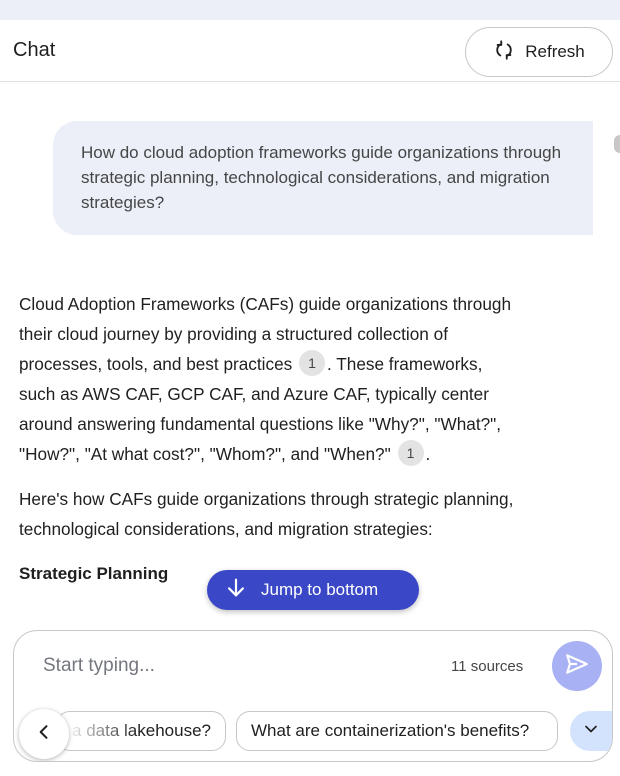 Image resolution: width=620 pixels, height=776 pixels. Describe the element at coordinates (310, 51) in the screenshot. I see `chat-header: Chat Refresh` at that location.